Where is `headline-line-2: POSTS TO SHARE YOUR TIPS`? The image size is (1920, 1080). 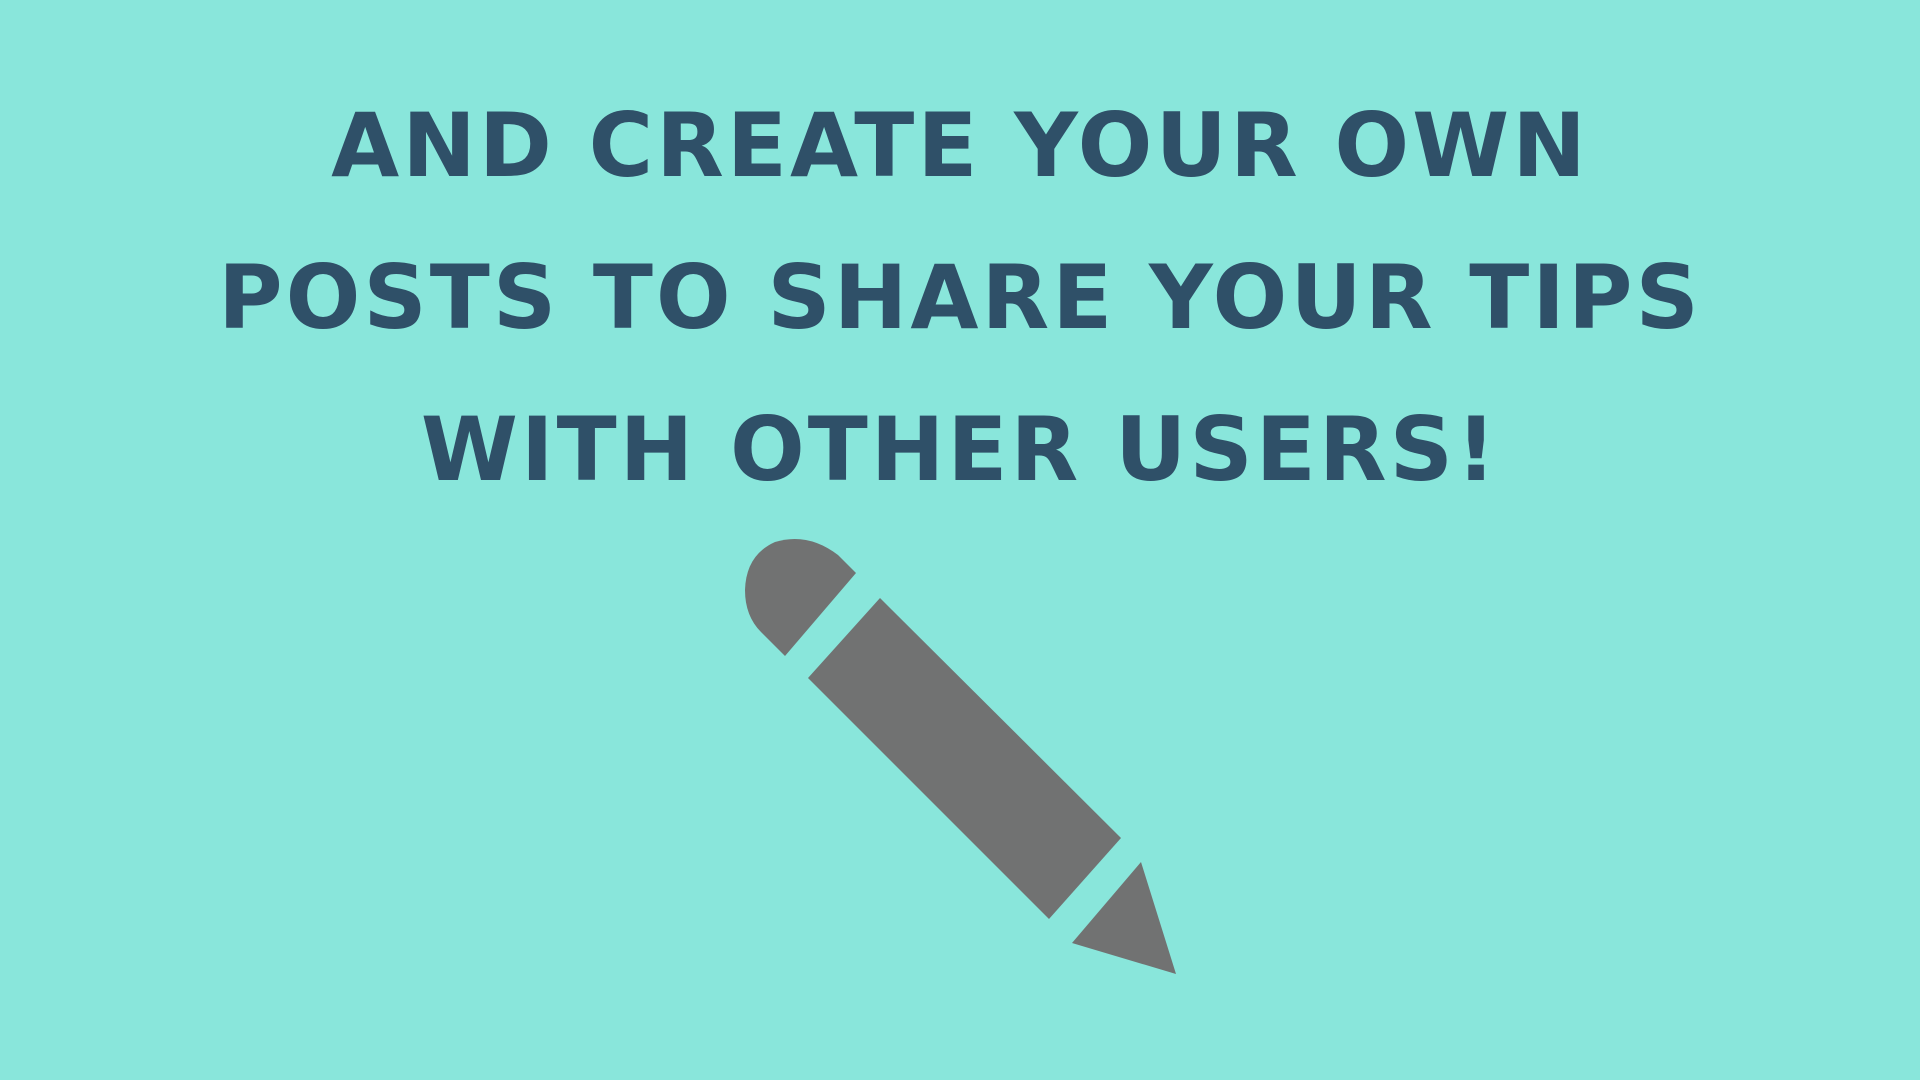 headline-line-2: POSTS TO SHARE YOUR TIPS is located at coordinates (960, 297).